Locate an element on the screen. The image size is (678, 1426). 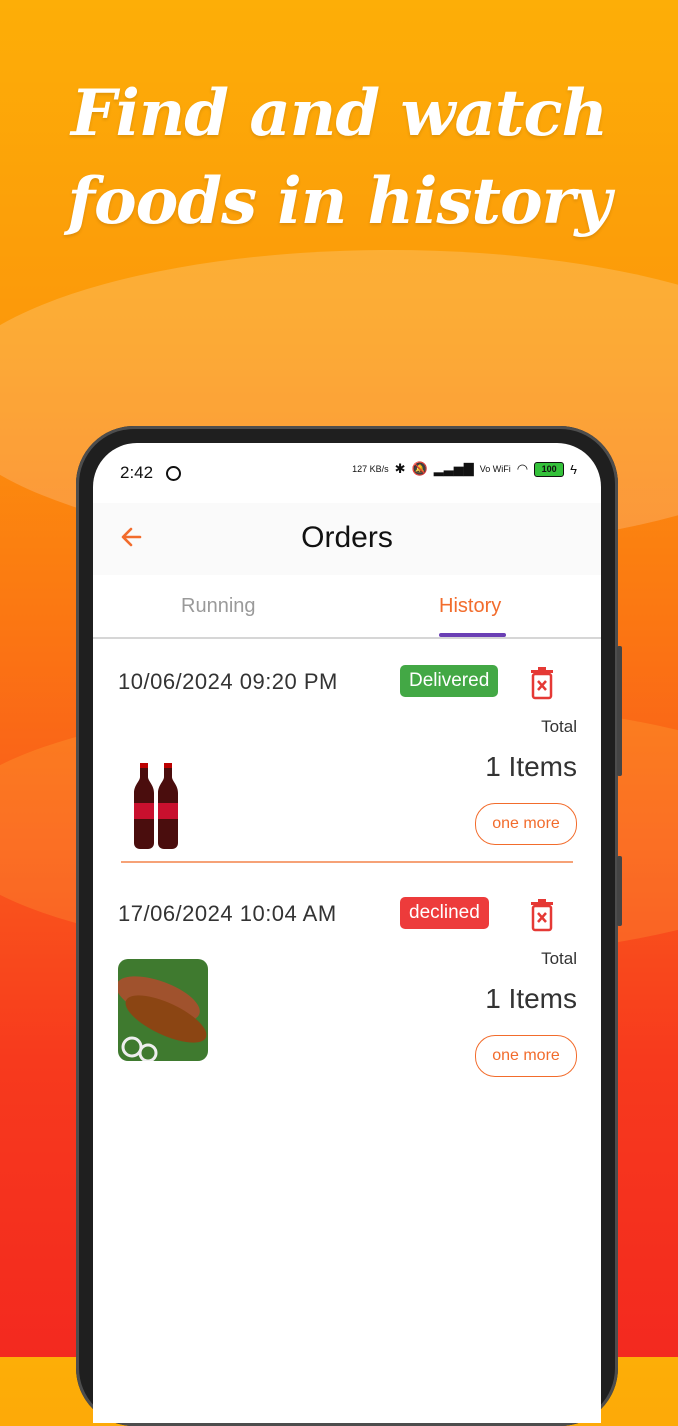
charging-icon: ϟ is located at coordinates (573, 469).